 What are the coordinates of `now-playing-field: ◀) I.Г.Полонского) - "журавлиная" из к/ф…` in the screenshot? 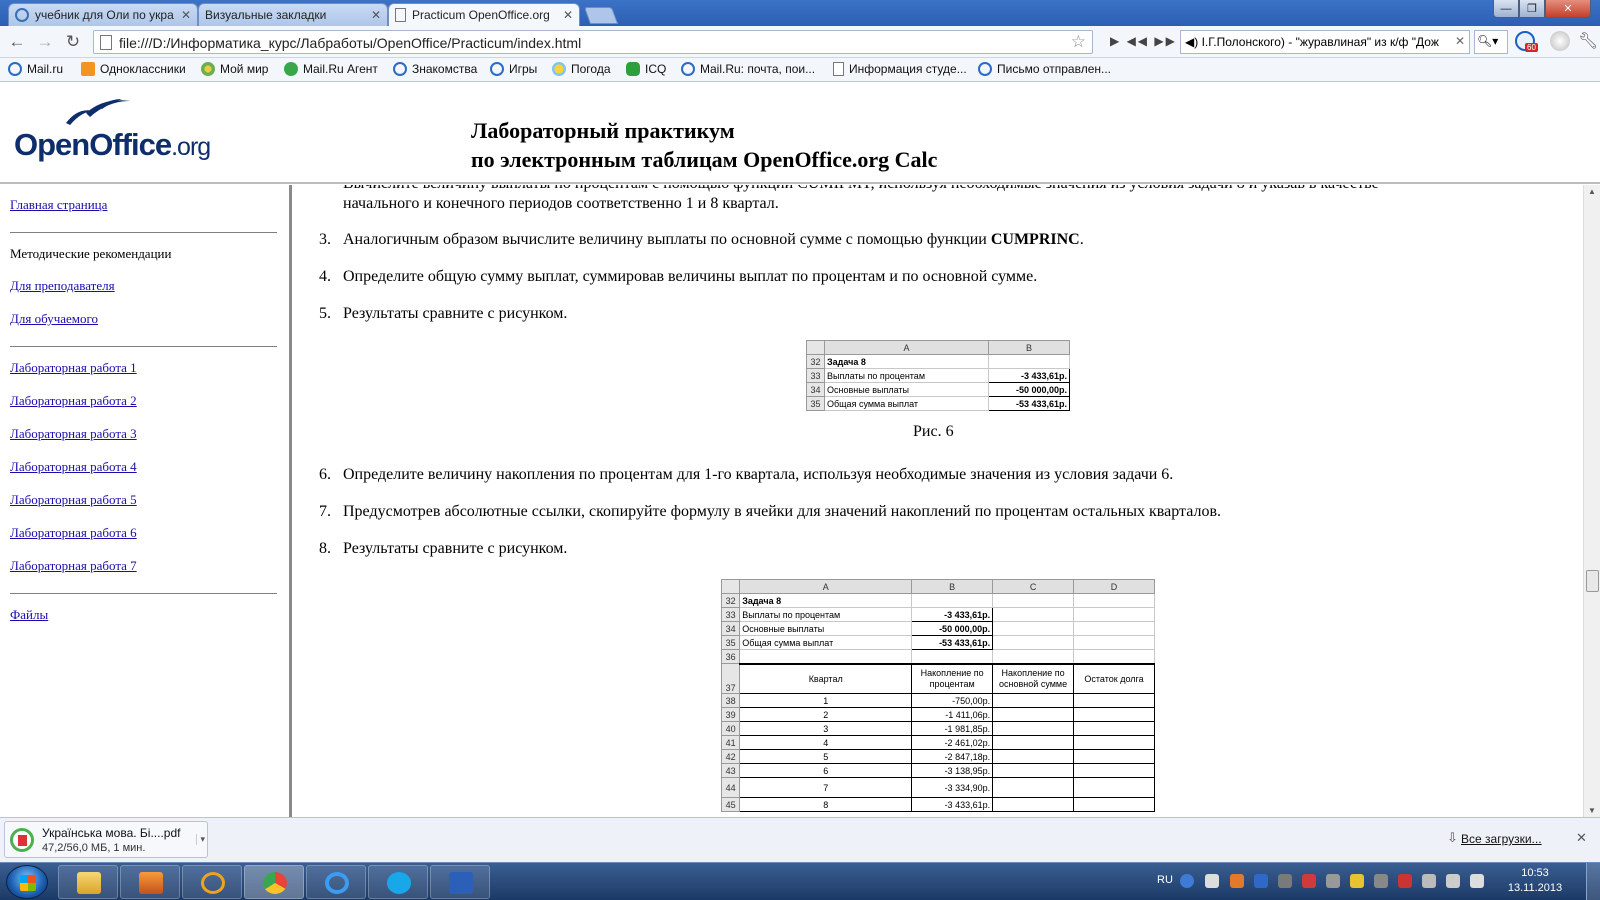 It's located at (1325, 42).